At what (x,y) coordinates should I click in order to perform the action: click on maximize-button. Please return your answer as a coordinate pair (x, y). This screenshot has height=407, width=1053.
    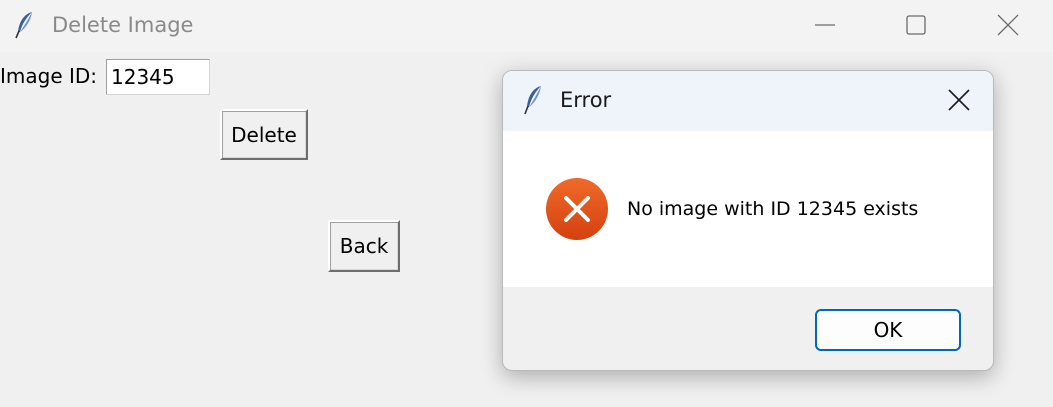
    Looking at the image, I should click on (916, 25).